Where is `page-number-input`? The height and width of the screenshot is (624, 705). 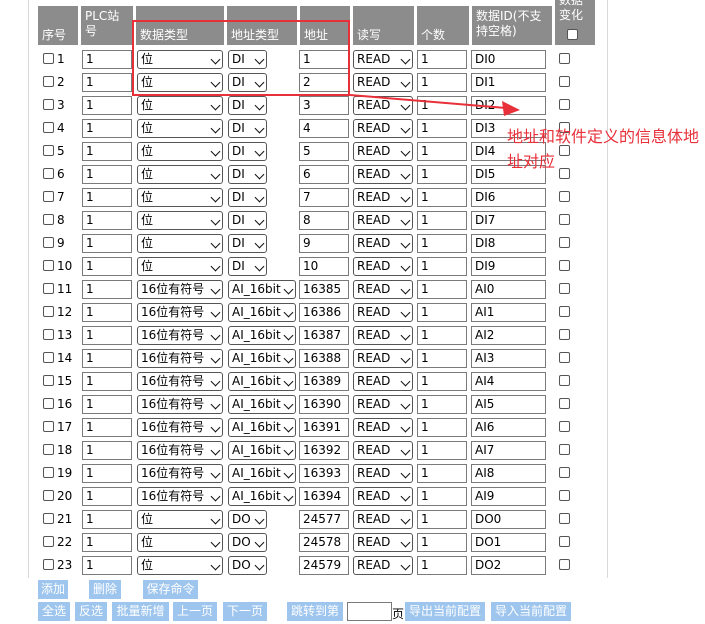
page-number-input is located at coordinates (369, 611).